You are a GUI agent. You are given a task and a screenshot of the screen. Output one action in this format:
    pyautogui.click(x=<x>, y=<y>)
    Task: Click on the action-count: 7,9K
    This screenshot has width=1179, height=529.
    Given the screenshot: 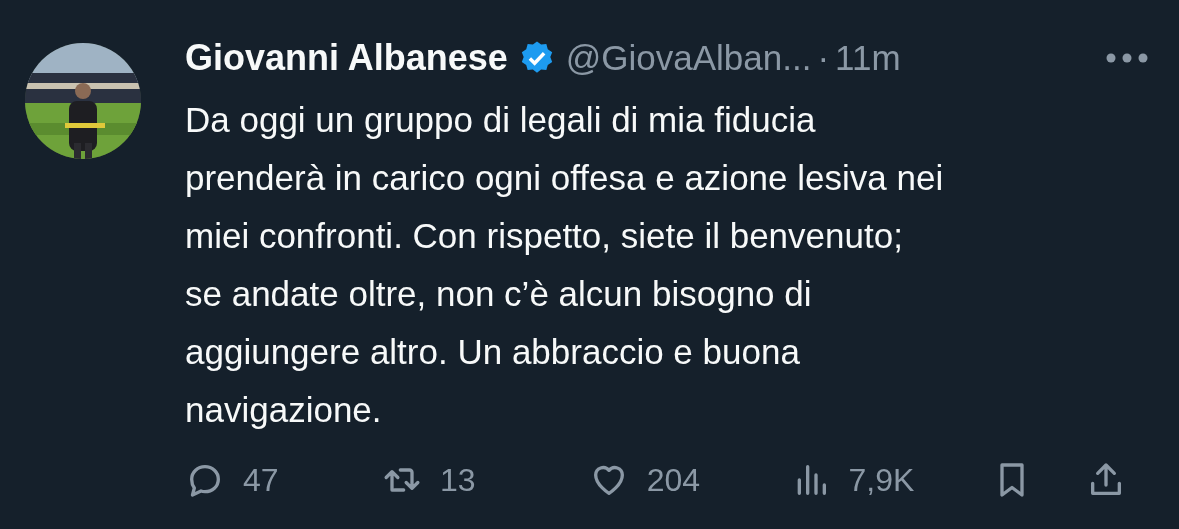 What is the action you would take?
    pyautogui.click(x=881, y=480)
    